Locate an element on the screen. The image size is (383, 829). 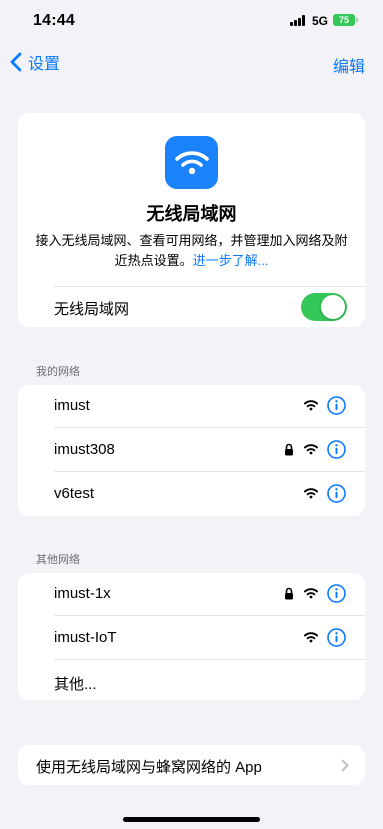
status-time: 14:44 is located at coordinates (54, 20).